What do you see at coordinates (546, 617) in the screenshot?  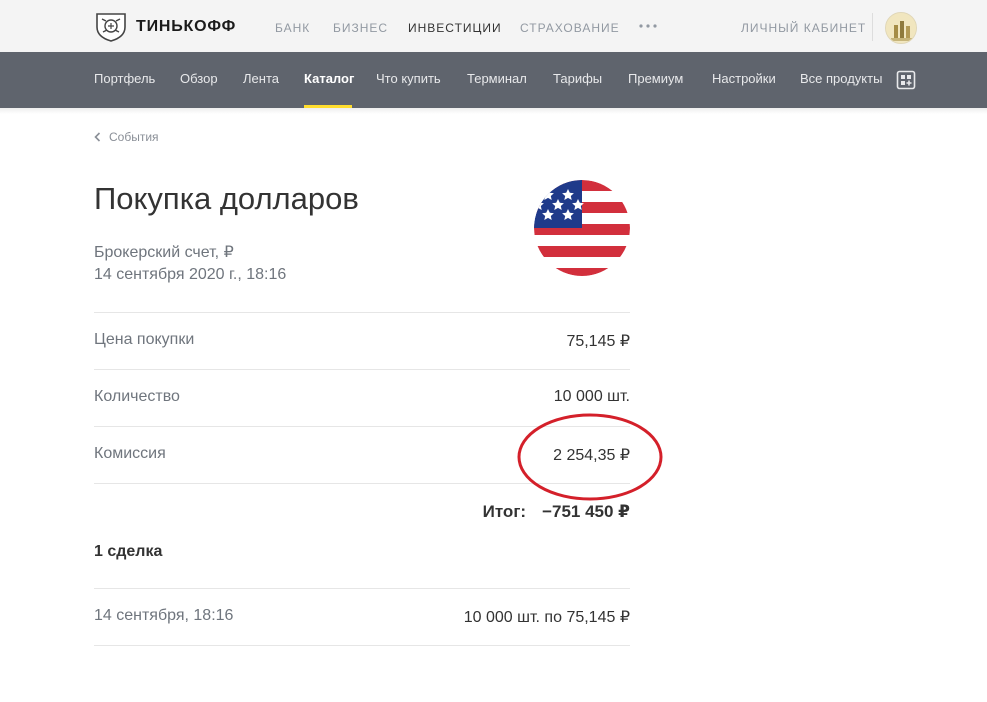 I see `deal-summary: 10 000 шт. по 75,145 ₽` at bounding box center [546, 617].